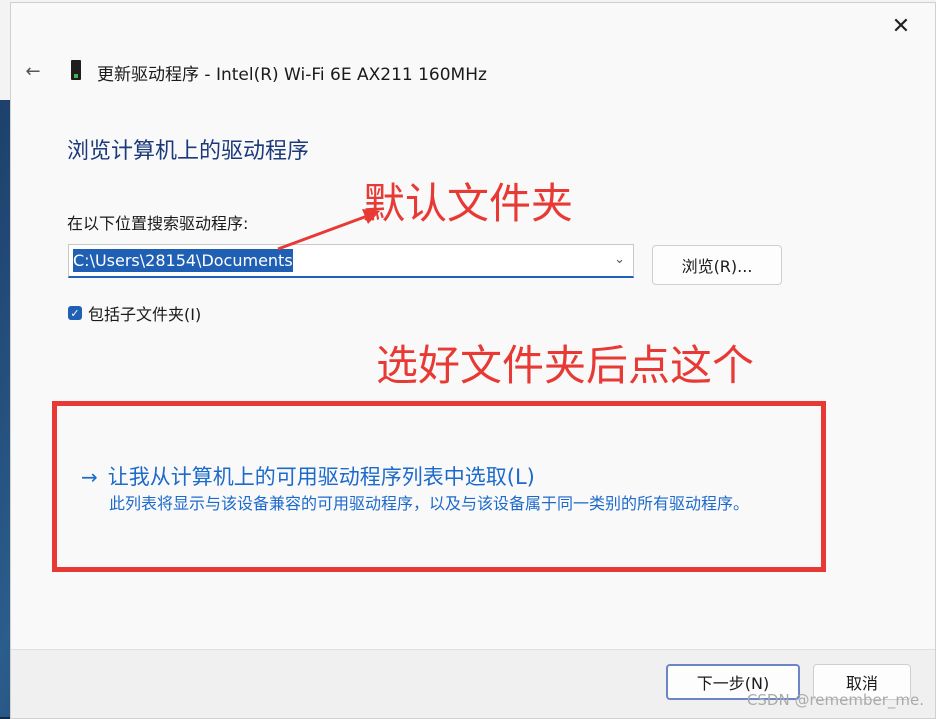 The image size is (936, 719). What do you see at coordinates (292, 75) in the screenshot?
I see `dialog-title: 更新驱动程序 - Intel(R) Wi-Fi 6E AX211 160MHz` at bounding box center [292, 75].